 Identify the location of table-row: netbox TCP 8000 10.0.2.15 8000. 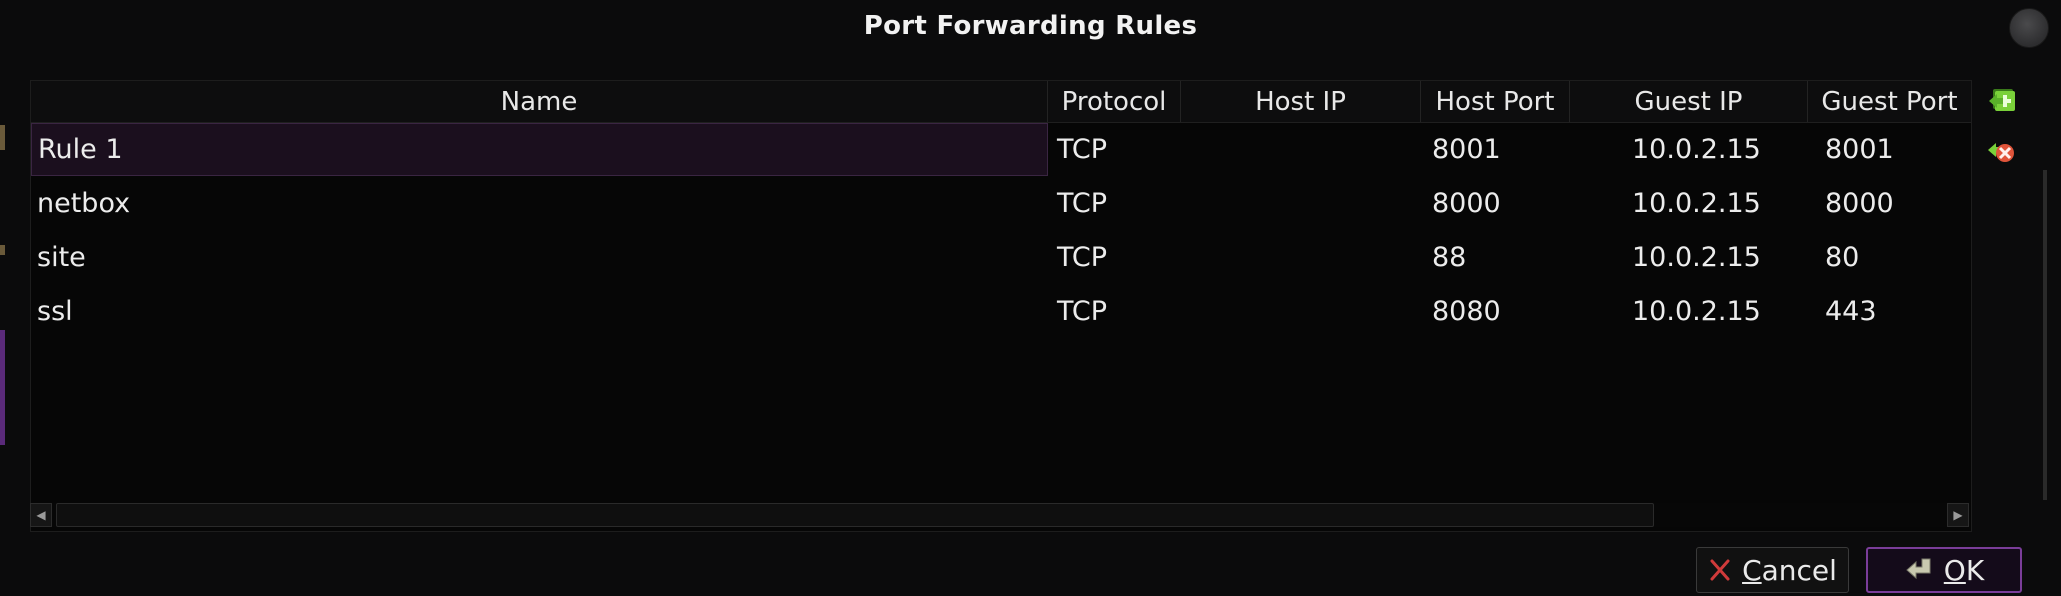
(1001, 203).